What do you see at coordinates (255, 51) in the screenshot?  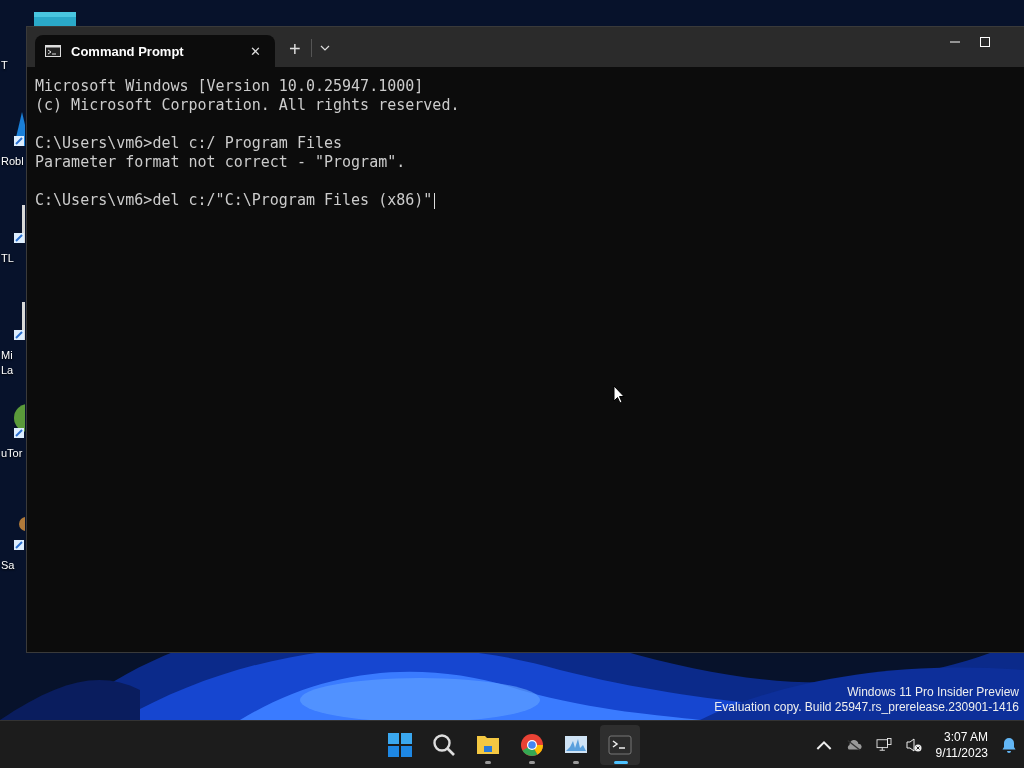 I see `close-tab-button: ✕` at bounding box center [255, 51].